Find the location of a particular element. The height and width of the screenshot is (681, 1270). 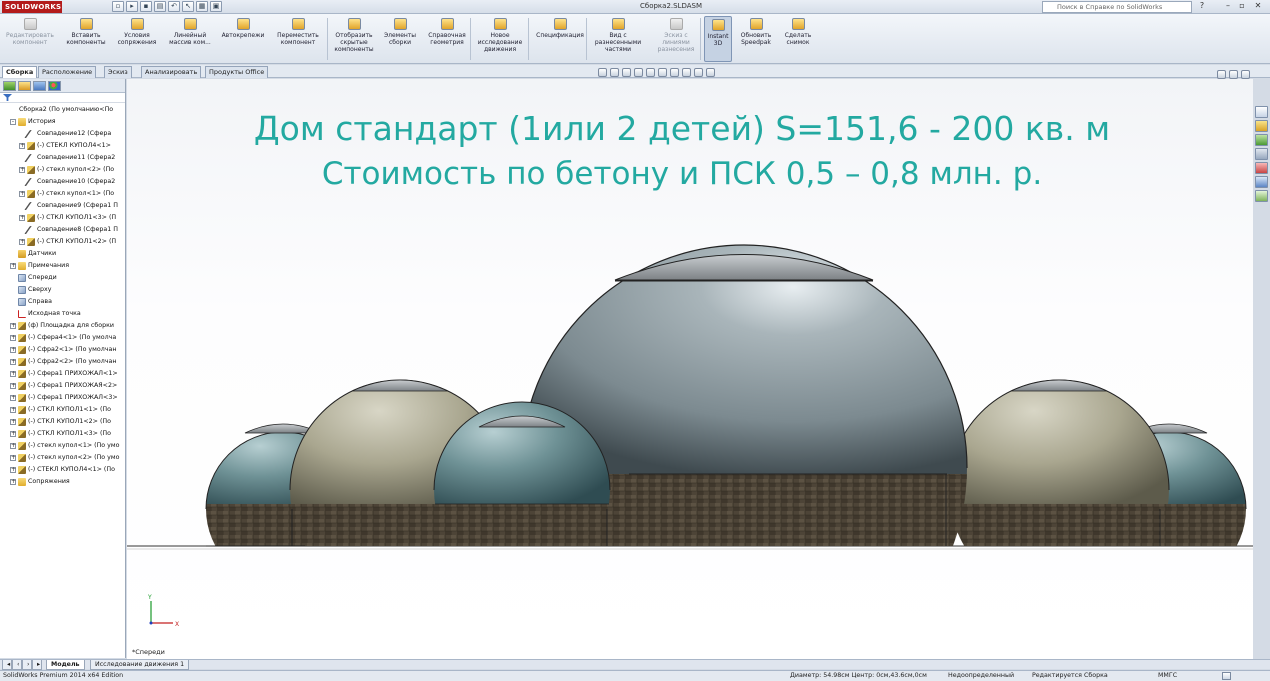

command-exploded-view-button: Вид с разнесенными частями is located at coordinates (618, 39).